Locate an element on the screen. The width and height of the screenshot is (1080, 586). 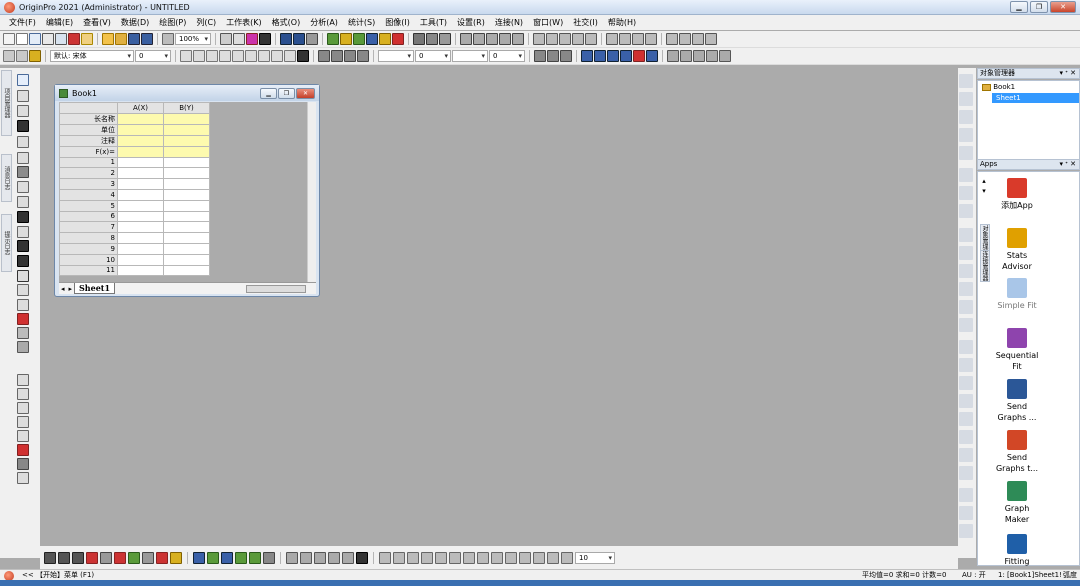
row-number: 8 is located at coordinates (88, 238).